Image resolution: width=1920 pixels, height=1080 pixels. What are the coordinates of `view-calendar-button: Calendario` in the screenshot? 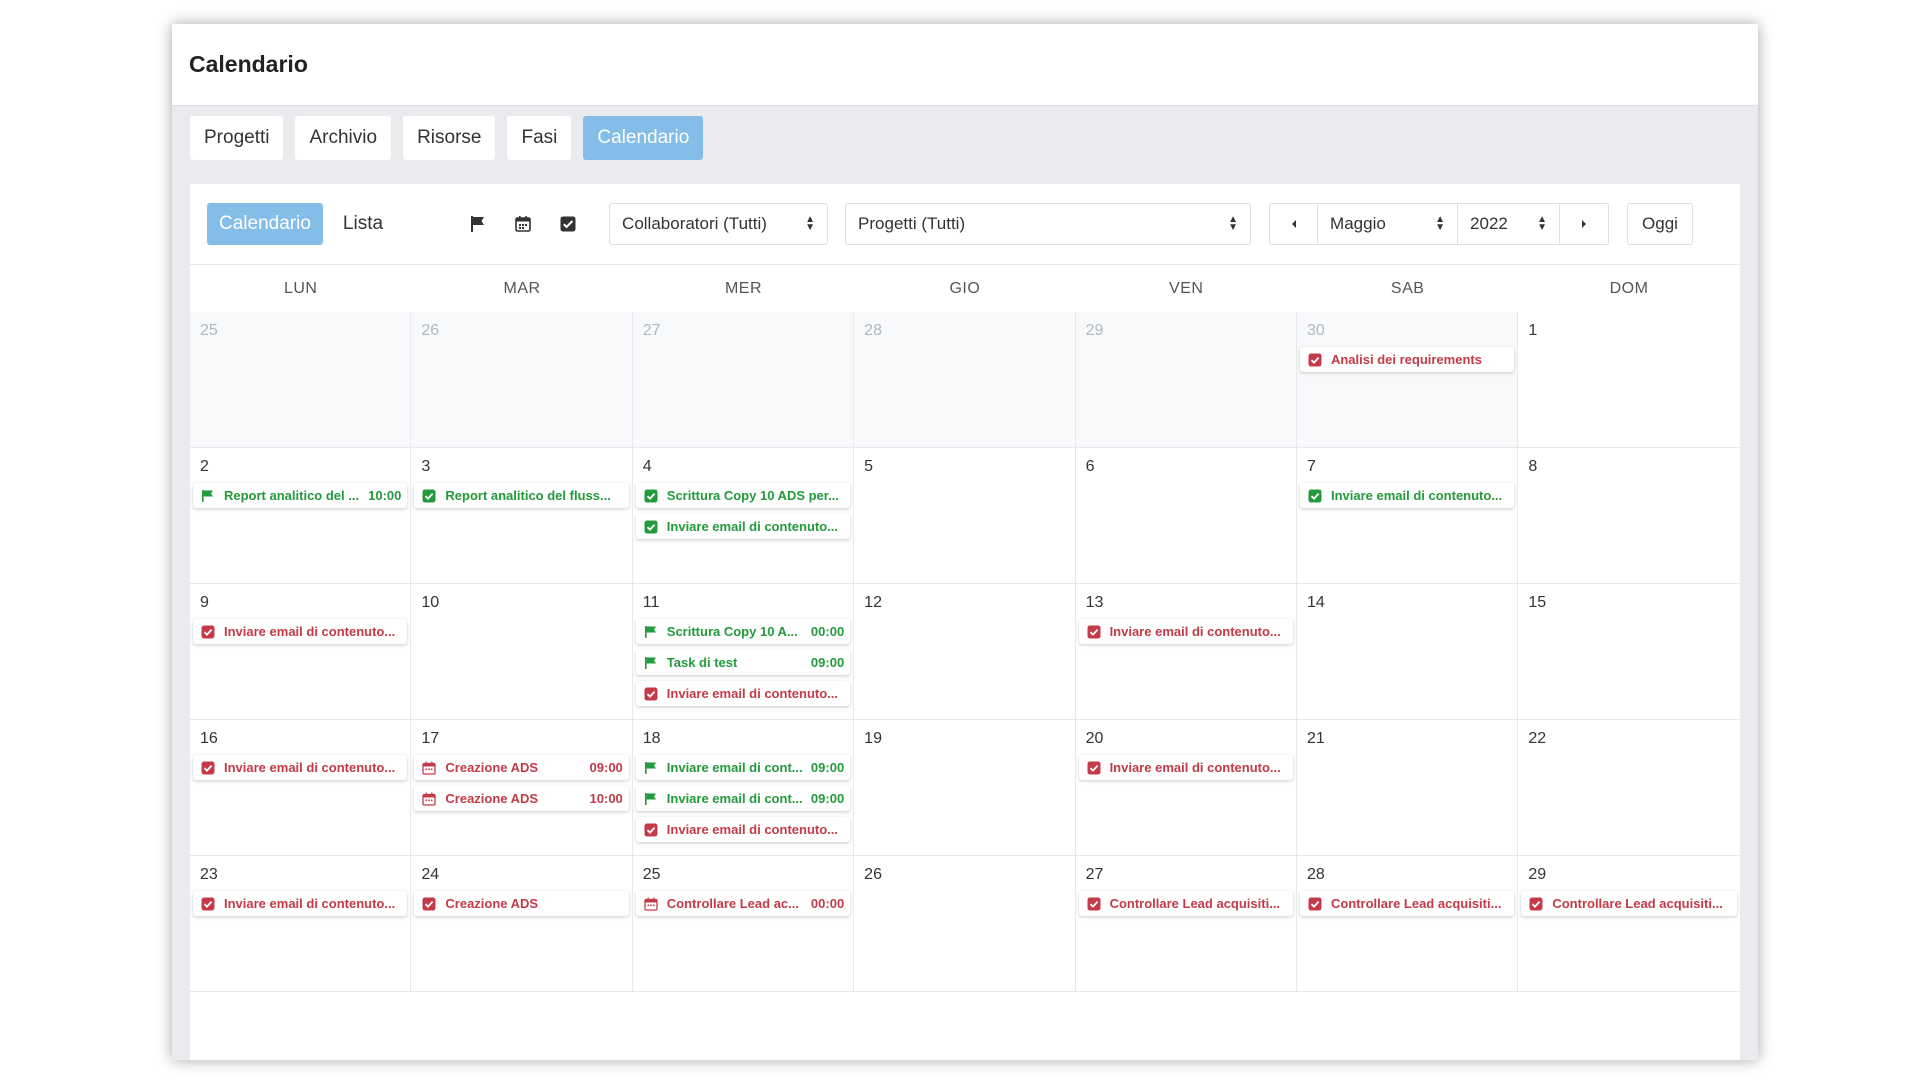 It's located at (265, 224).